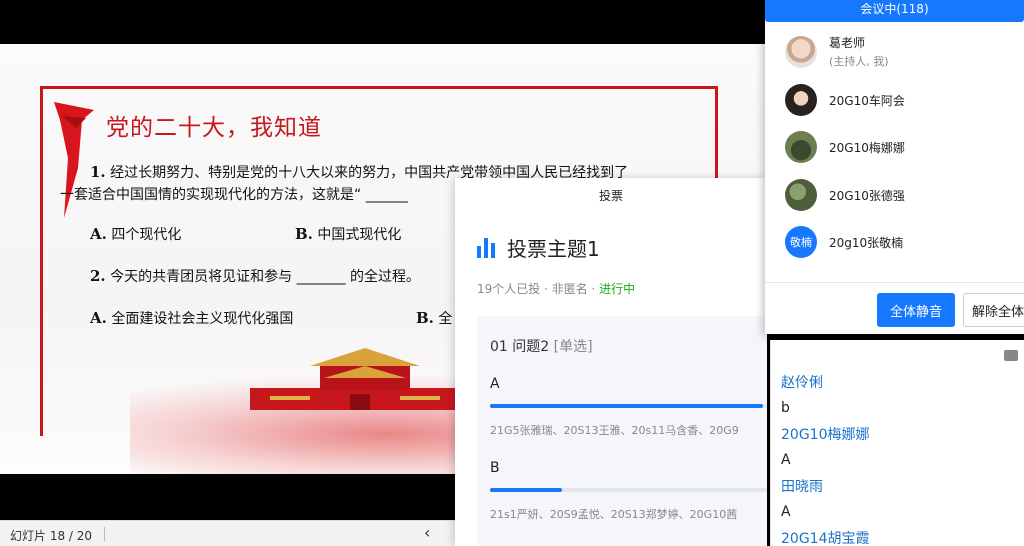  What do you see at coordinates (146, 235) in the screenshot?
I see `option-text: 四个现代化` at bounding box center [146, 235].